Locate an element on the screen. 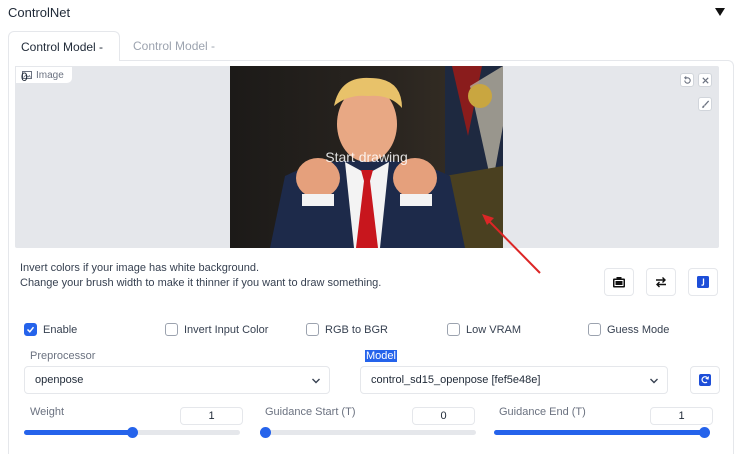 Image resolution: width=740 pixels, height=454 pixels. guidance-end-slider is located at coordinates (602, 432).